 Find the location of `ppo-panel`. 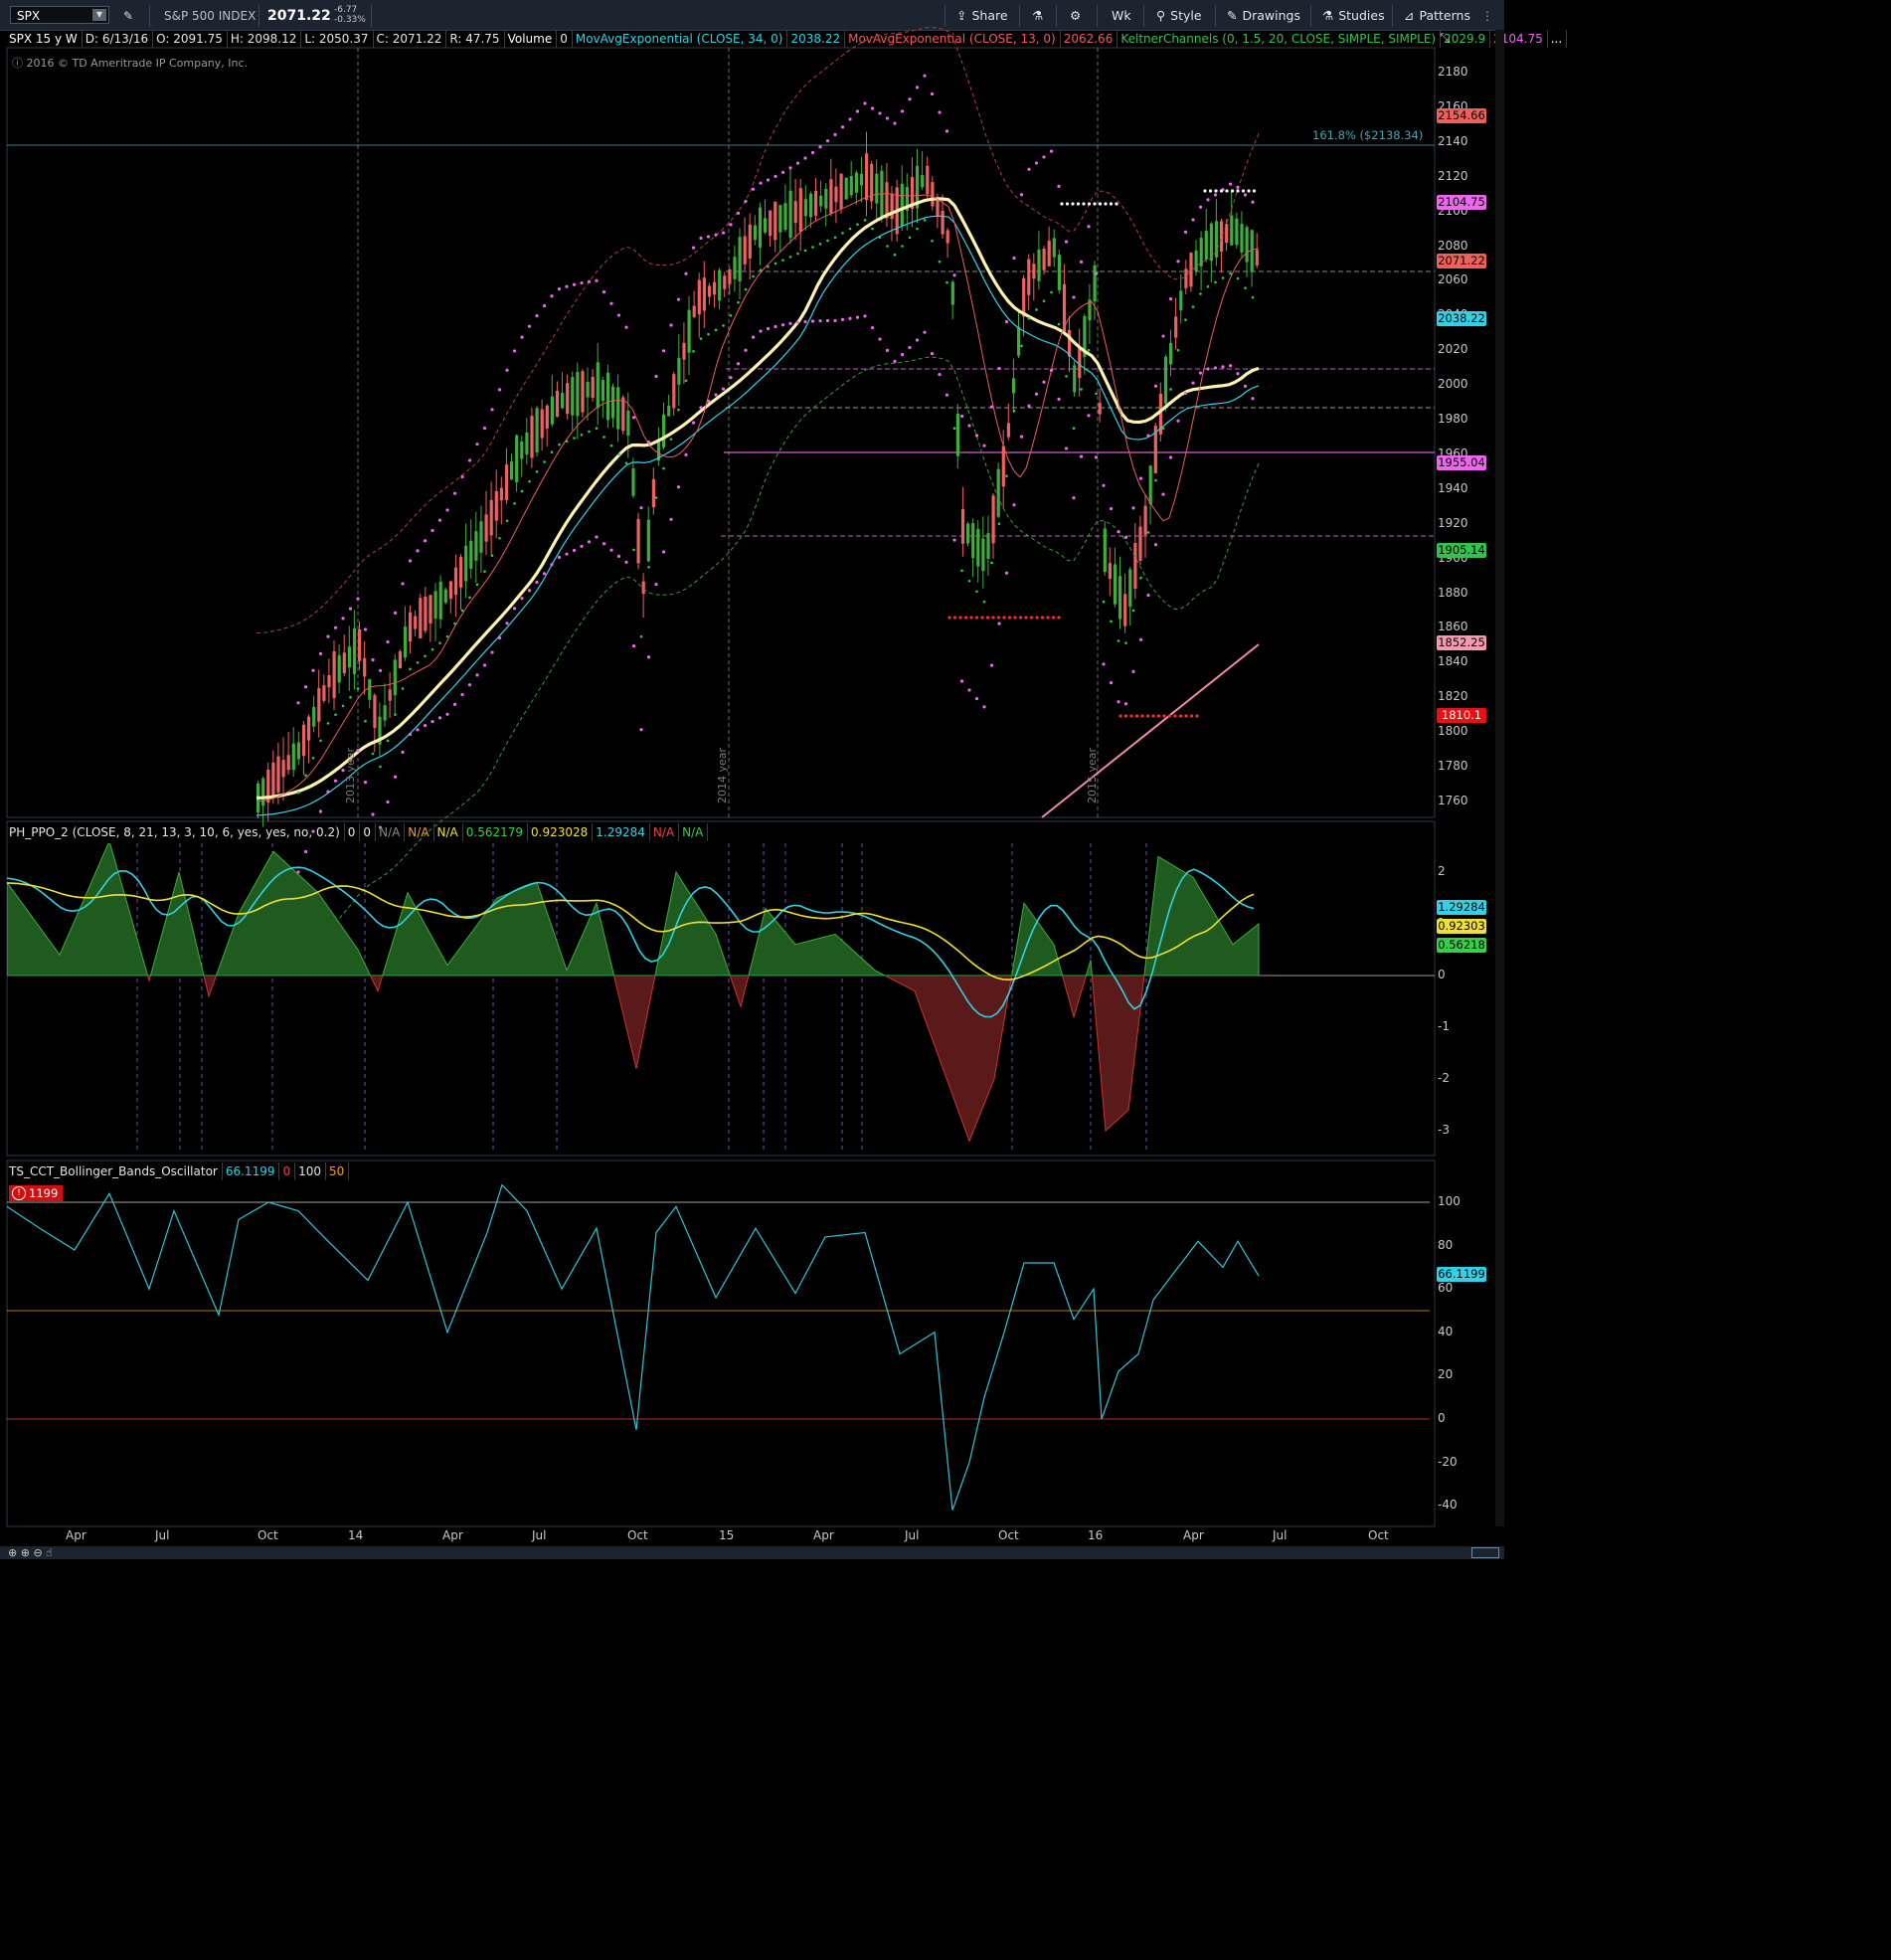

ppo-panel is located at coordinates (721, 997).